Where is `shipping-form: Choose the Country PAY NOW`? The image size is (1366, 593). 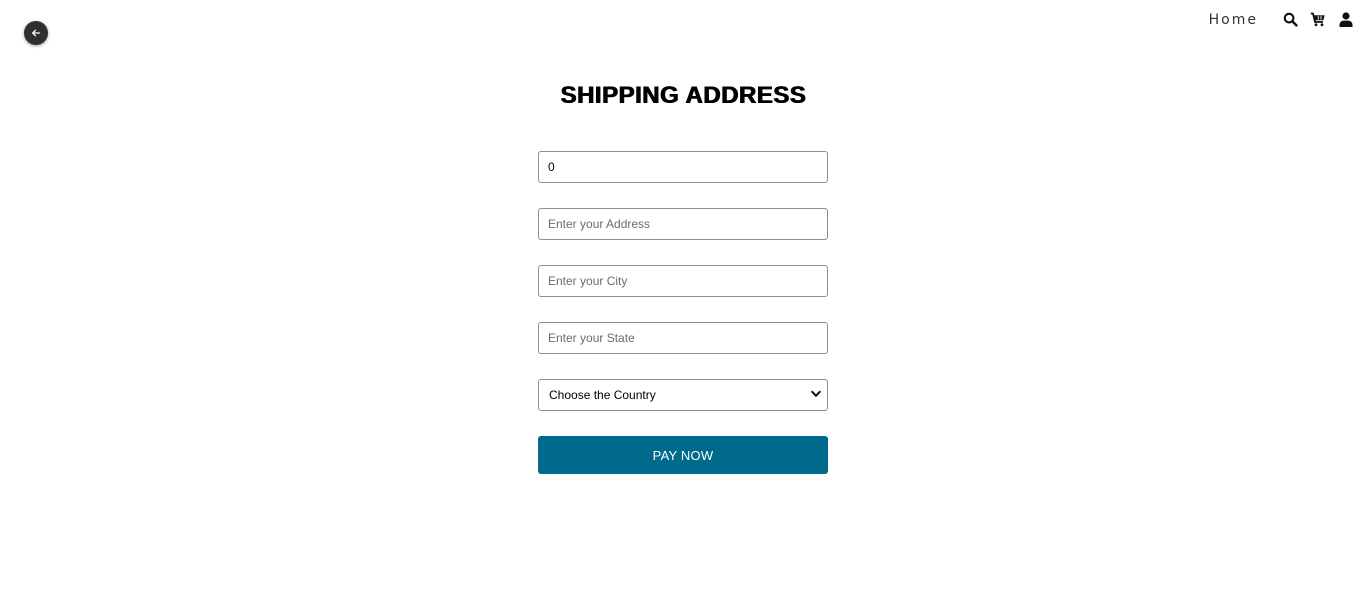 shipping-form: Choose the Country PAY NOW is located at coordinates (683, 312).